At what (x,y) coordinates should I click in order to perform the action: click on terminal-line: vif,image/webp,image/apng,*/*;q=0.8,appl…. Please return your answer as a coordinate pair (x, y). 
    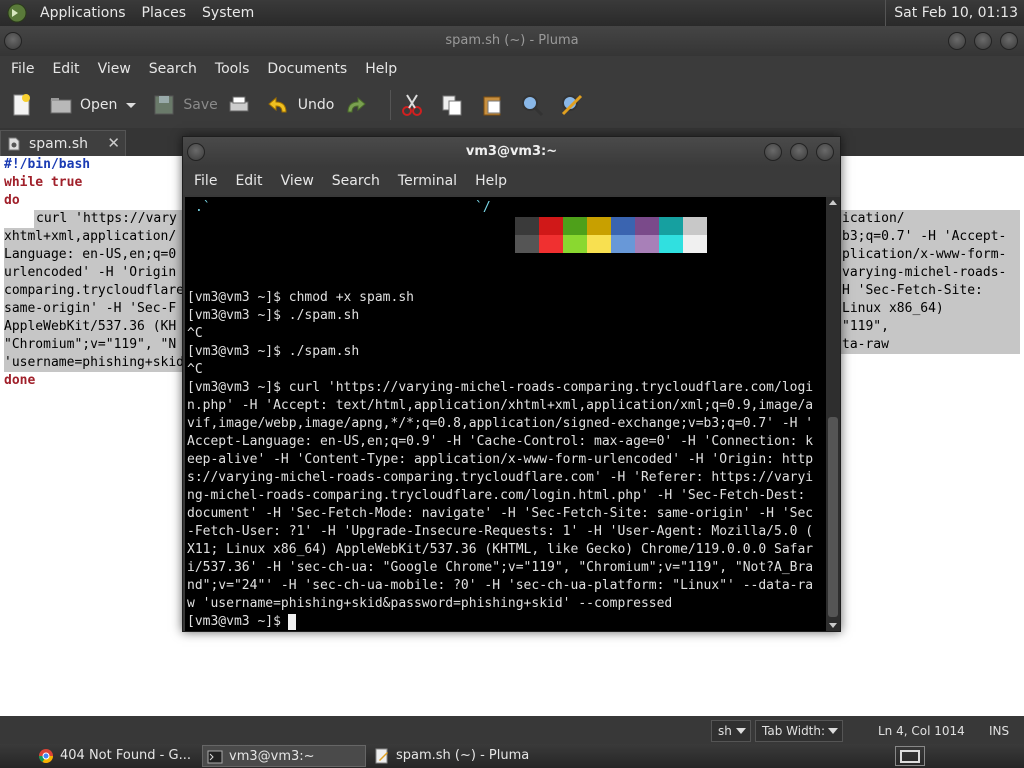
    Looking at the image, I should click on (500, 423).